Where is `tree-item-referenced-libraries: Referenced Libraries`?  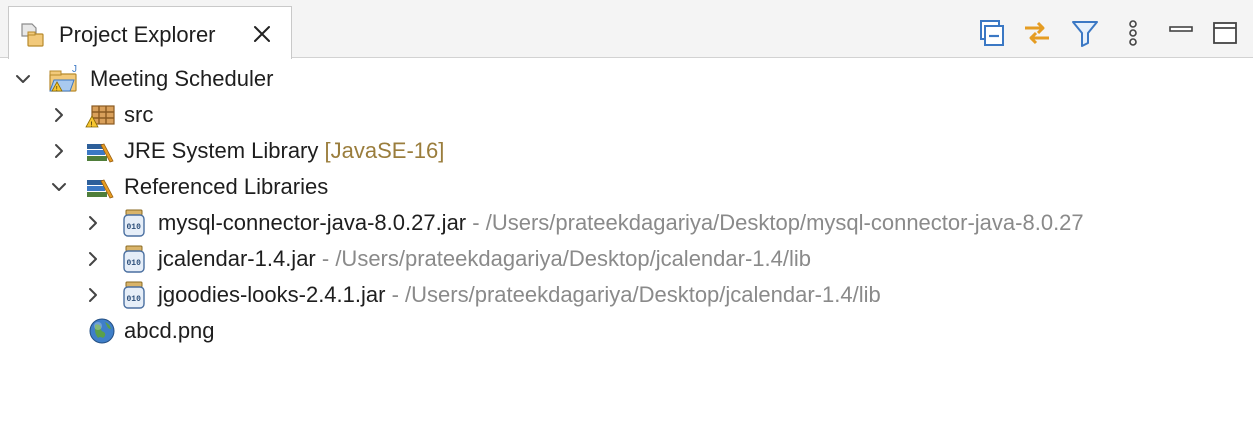 tree-item-referenced-libraries: Referenced Libraries is located at coordinates (626, 187).